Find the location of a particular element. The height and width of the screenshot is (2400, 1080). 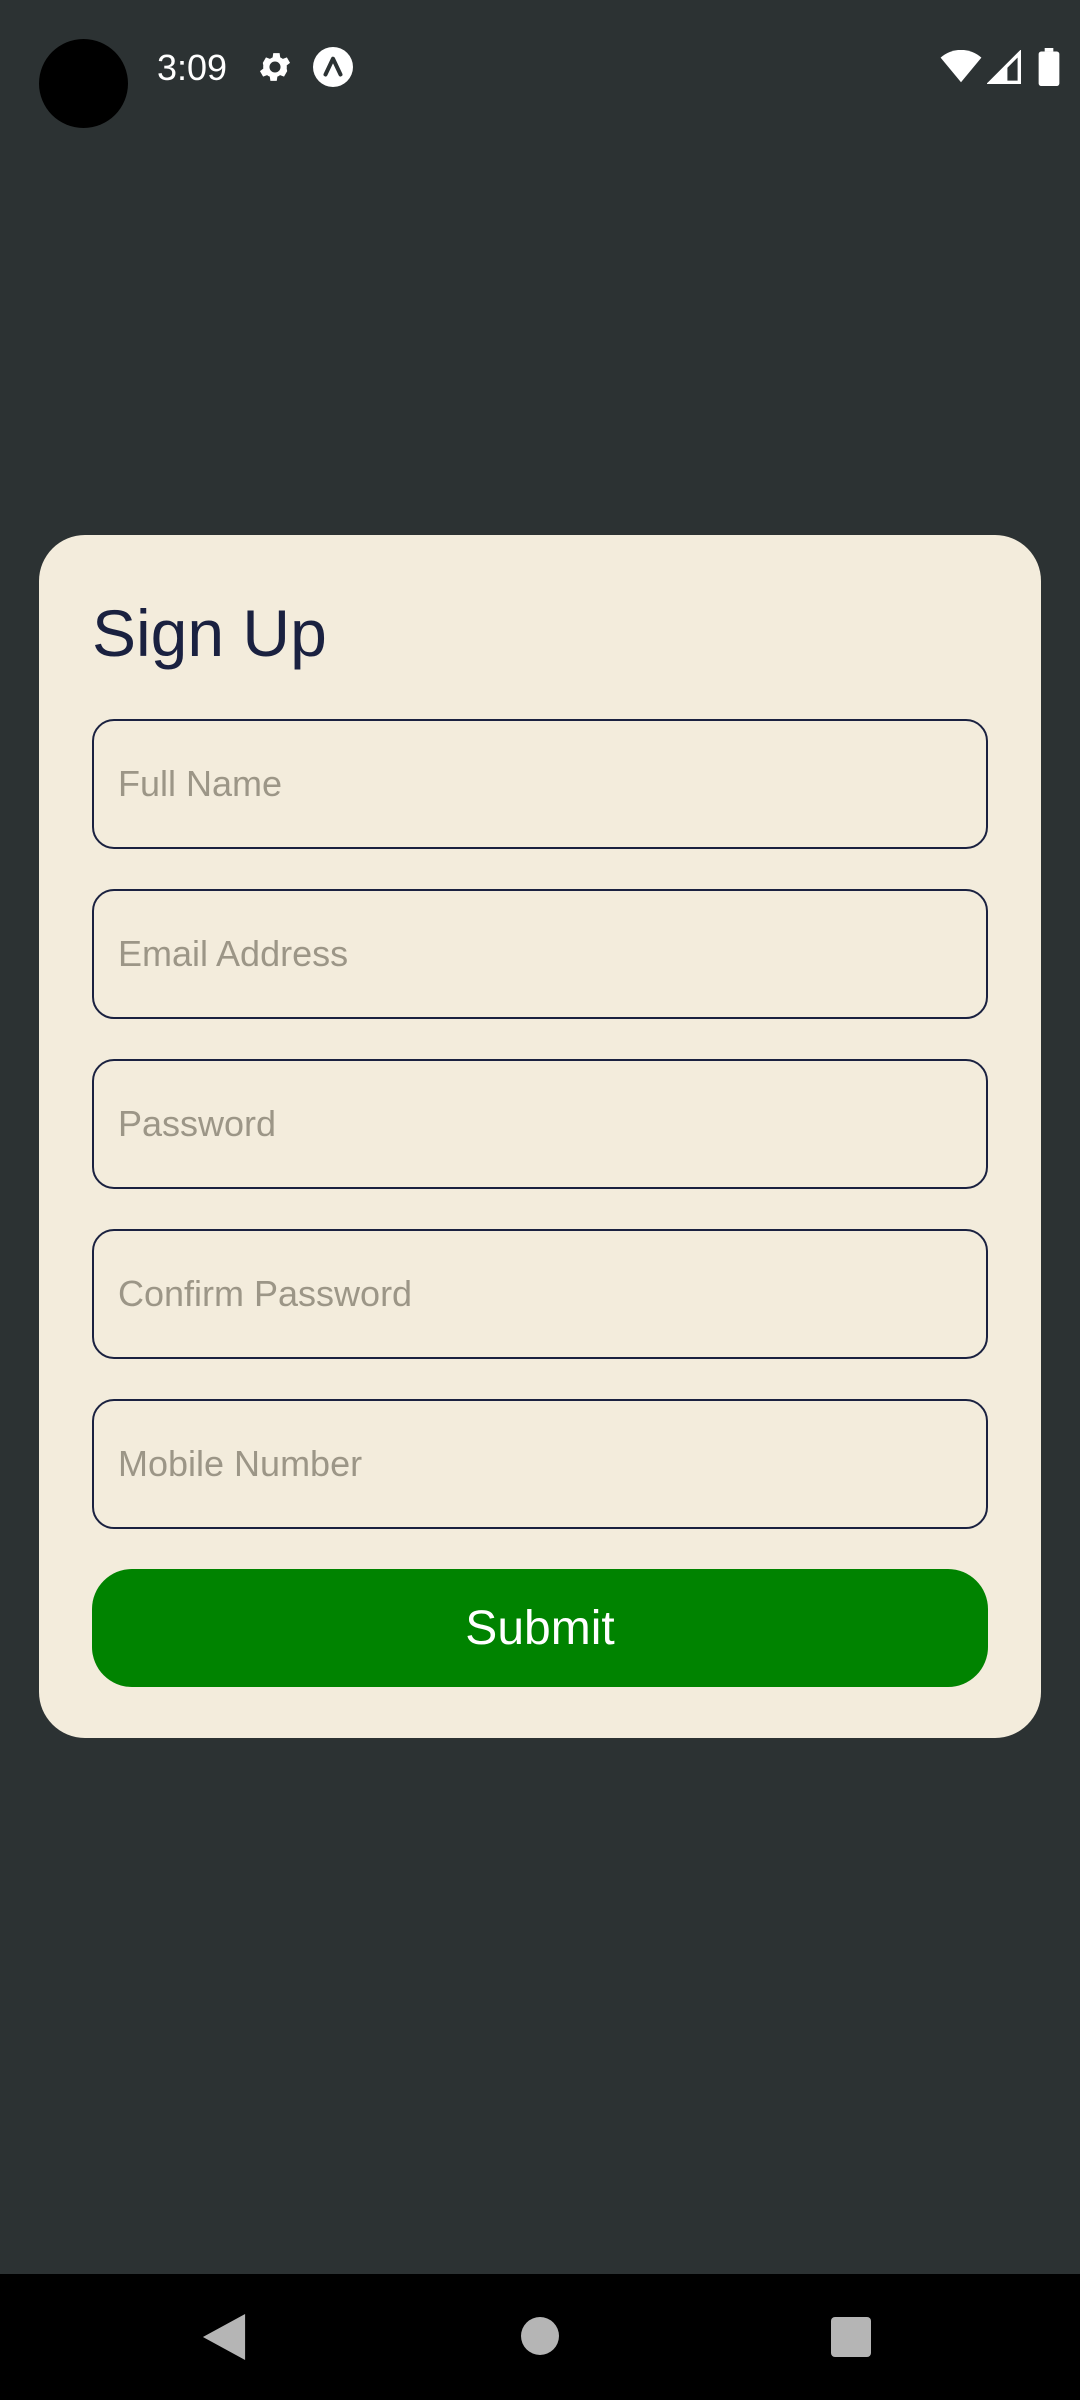

gear-icon is located at coordinates (275, 67).